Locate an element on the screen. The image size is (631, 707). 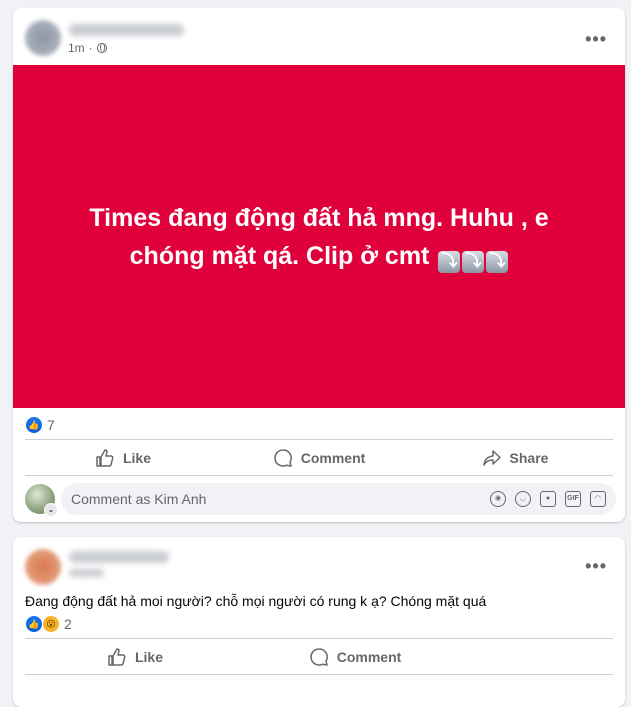
comment-tools: ◉ ◡ ● GIF ◠ is located at coordinates (548, 499).